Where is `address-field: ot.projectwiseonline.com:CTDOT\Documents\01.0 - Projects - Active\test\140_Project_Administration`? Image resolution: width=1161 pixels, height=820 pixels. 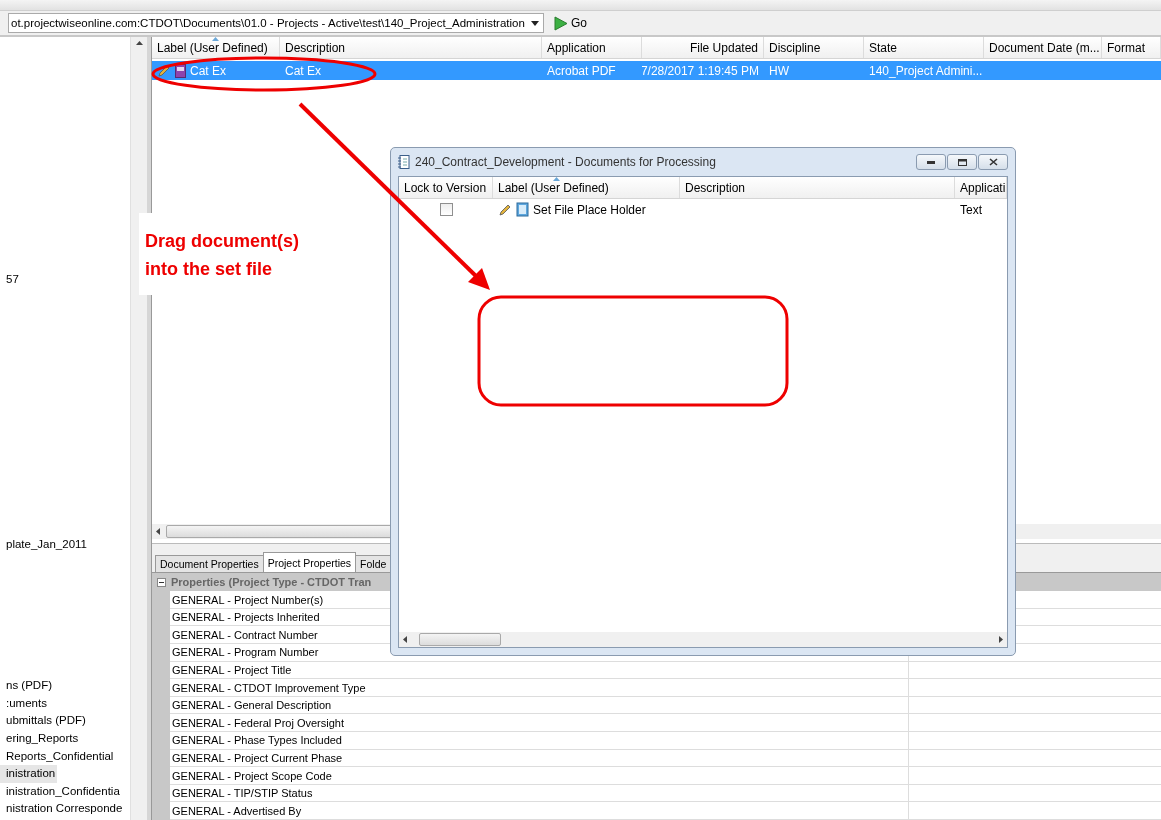 address-field: ot.projectwiseonline.com:CTDOT\Documents\01.0 - Projects - Active\test\140_Project_Administration is located at coordinates (276, 23).